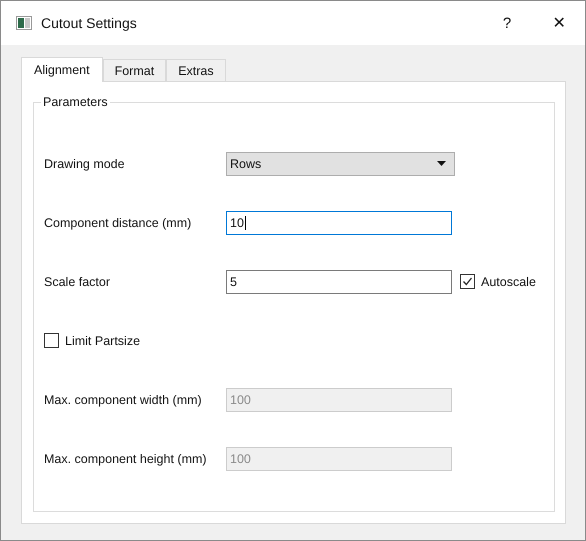 This screenshot has width=586, height=541. What do you see at coordinates (102, 341) in the screenshot?
I see `checkbox-label: Limit Partsize` at bounding box center [102, 341].